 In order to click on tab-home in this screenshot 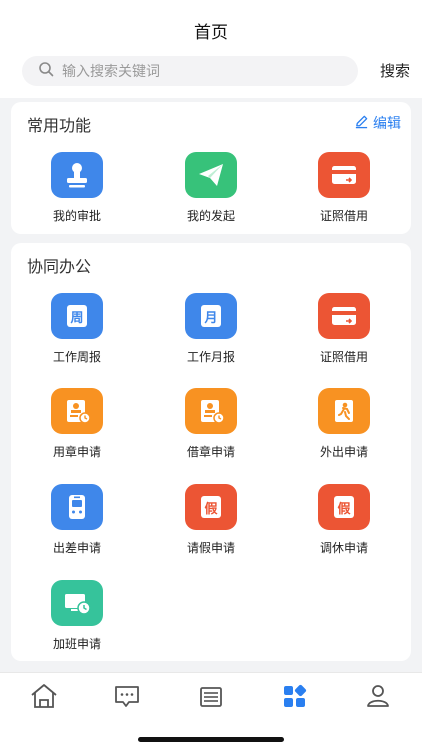, I will do `click(44, 698)`.